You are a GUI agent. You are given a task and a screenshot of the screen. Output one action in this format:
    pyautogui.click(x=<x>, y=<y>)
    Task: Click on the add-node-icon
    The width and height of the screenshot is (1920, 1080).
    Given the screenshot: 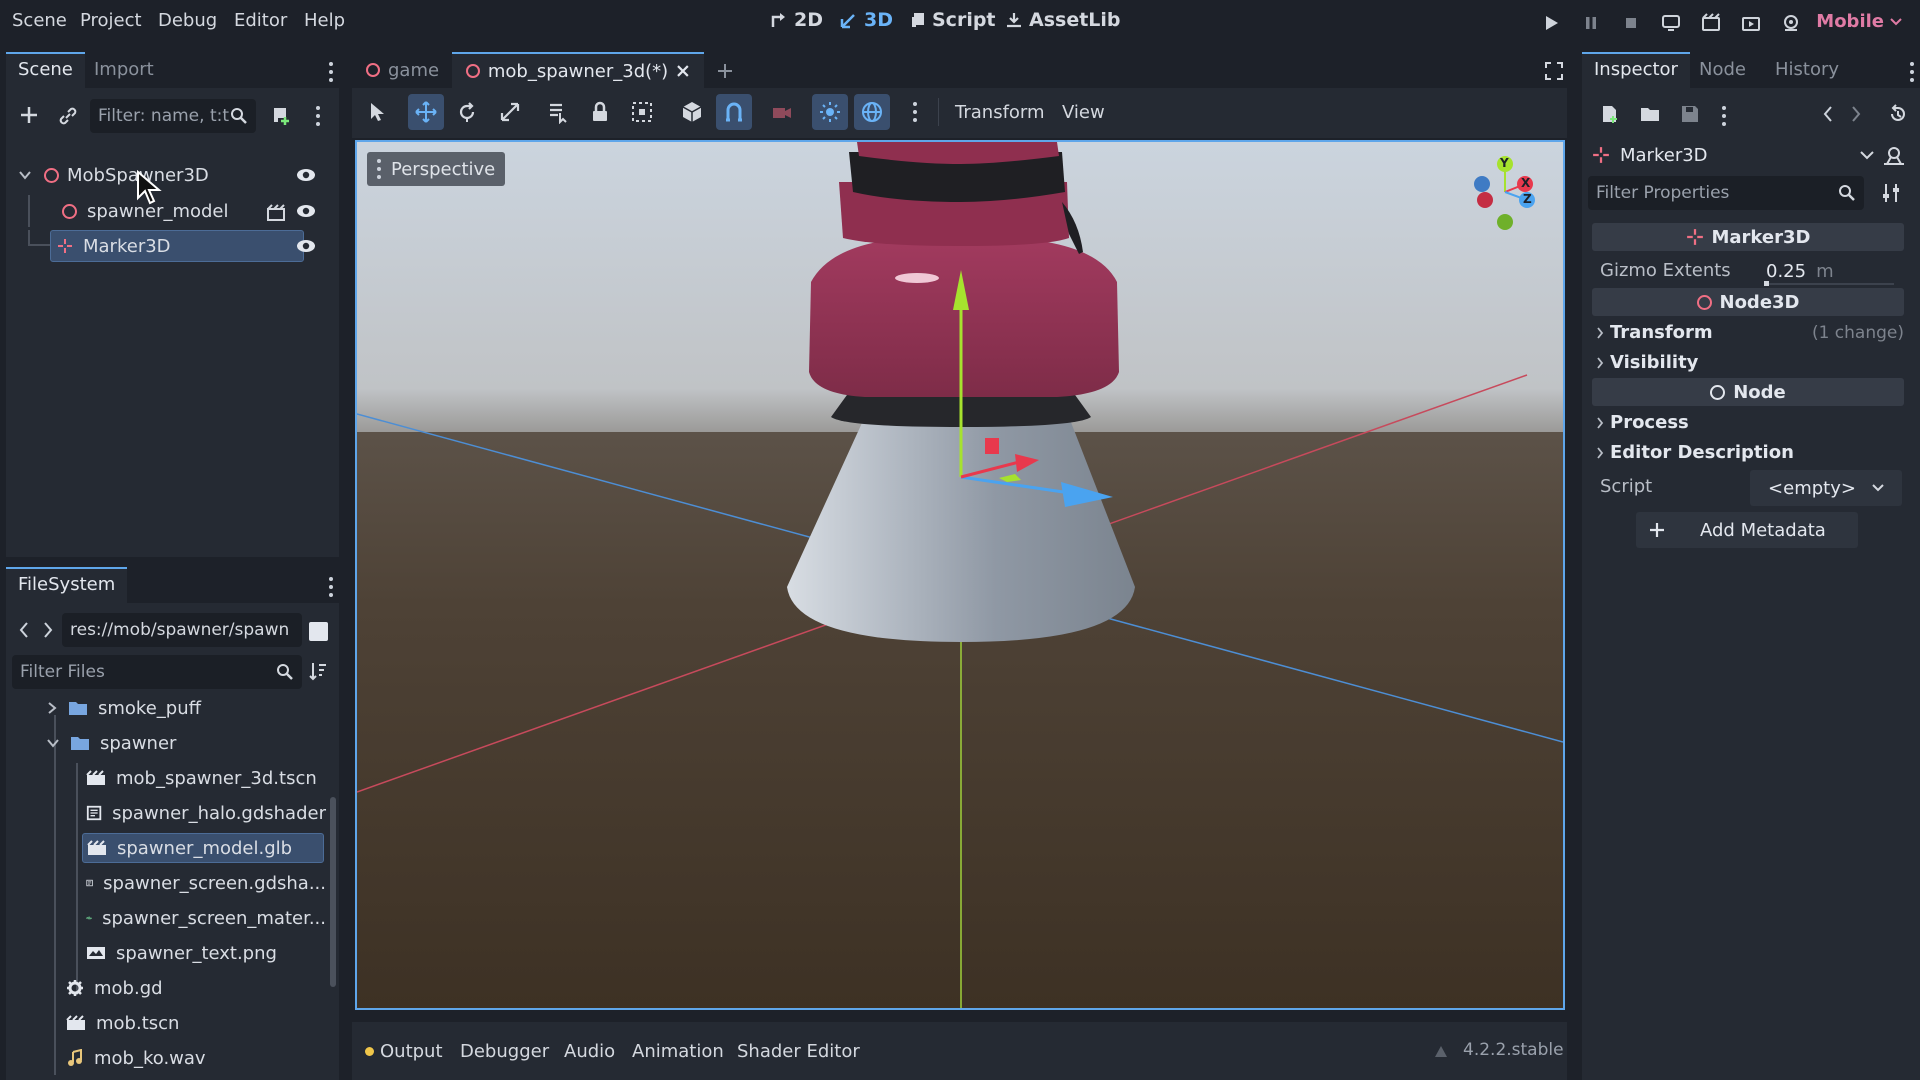 What is the action you would take?
    pyautogui.click(x=29, y=115)
    